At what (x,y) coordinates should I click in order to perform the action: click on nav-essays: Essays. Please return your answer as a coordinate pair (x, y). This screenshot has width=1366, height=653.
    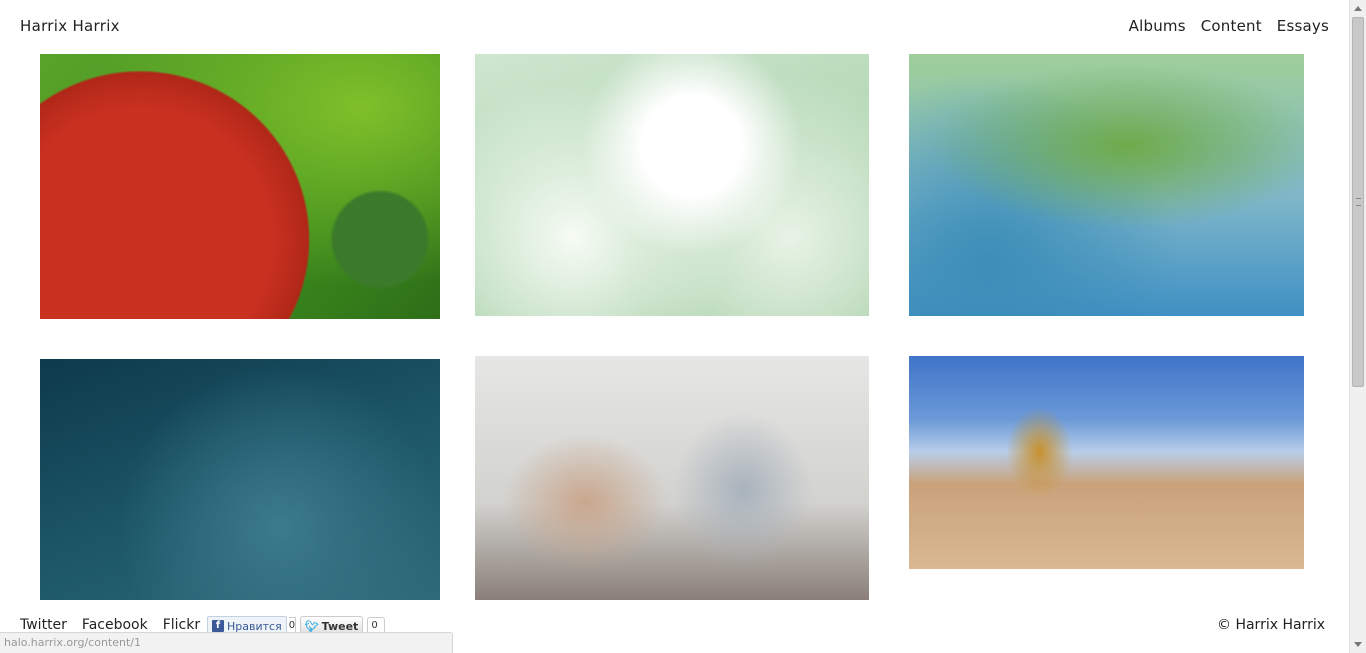
    Looking at the image, I should click on (1303, 26).